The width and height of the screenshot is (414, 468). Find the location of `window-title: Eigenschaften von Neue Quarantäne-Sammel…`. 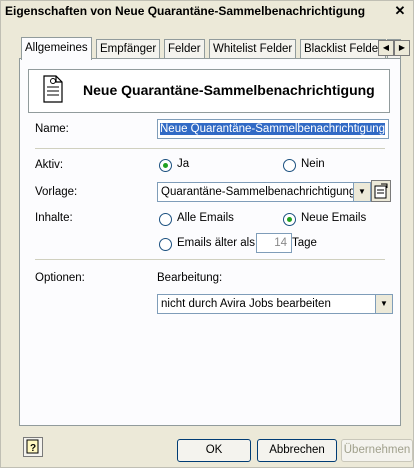

window-title: Eigenschaften von Neue Quarantäne-Sammel… is located at coordinates (185, 11).